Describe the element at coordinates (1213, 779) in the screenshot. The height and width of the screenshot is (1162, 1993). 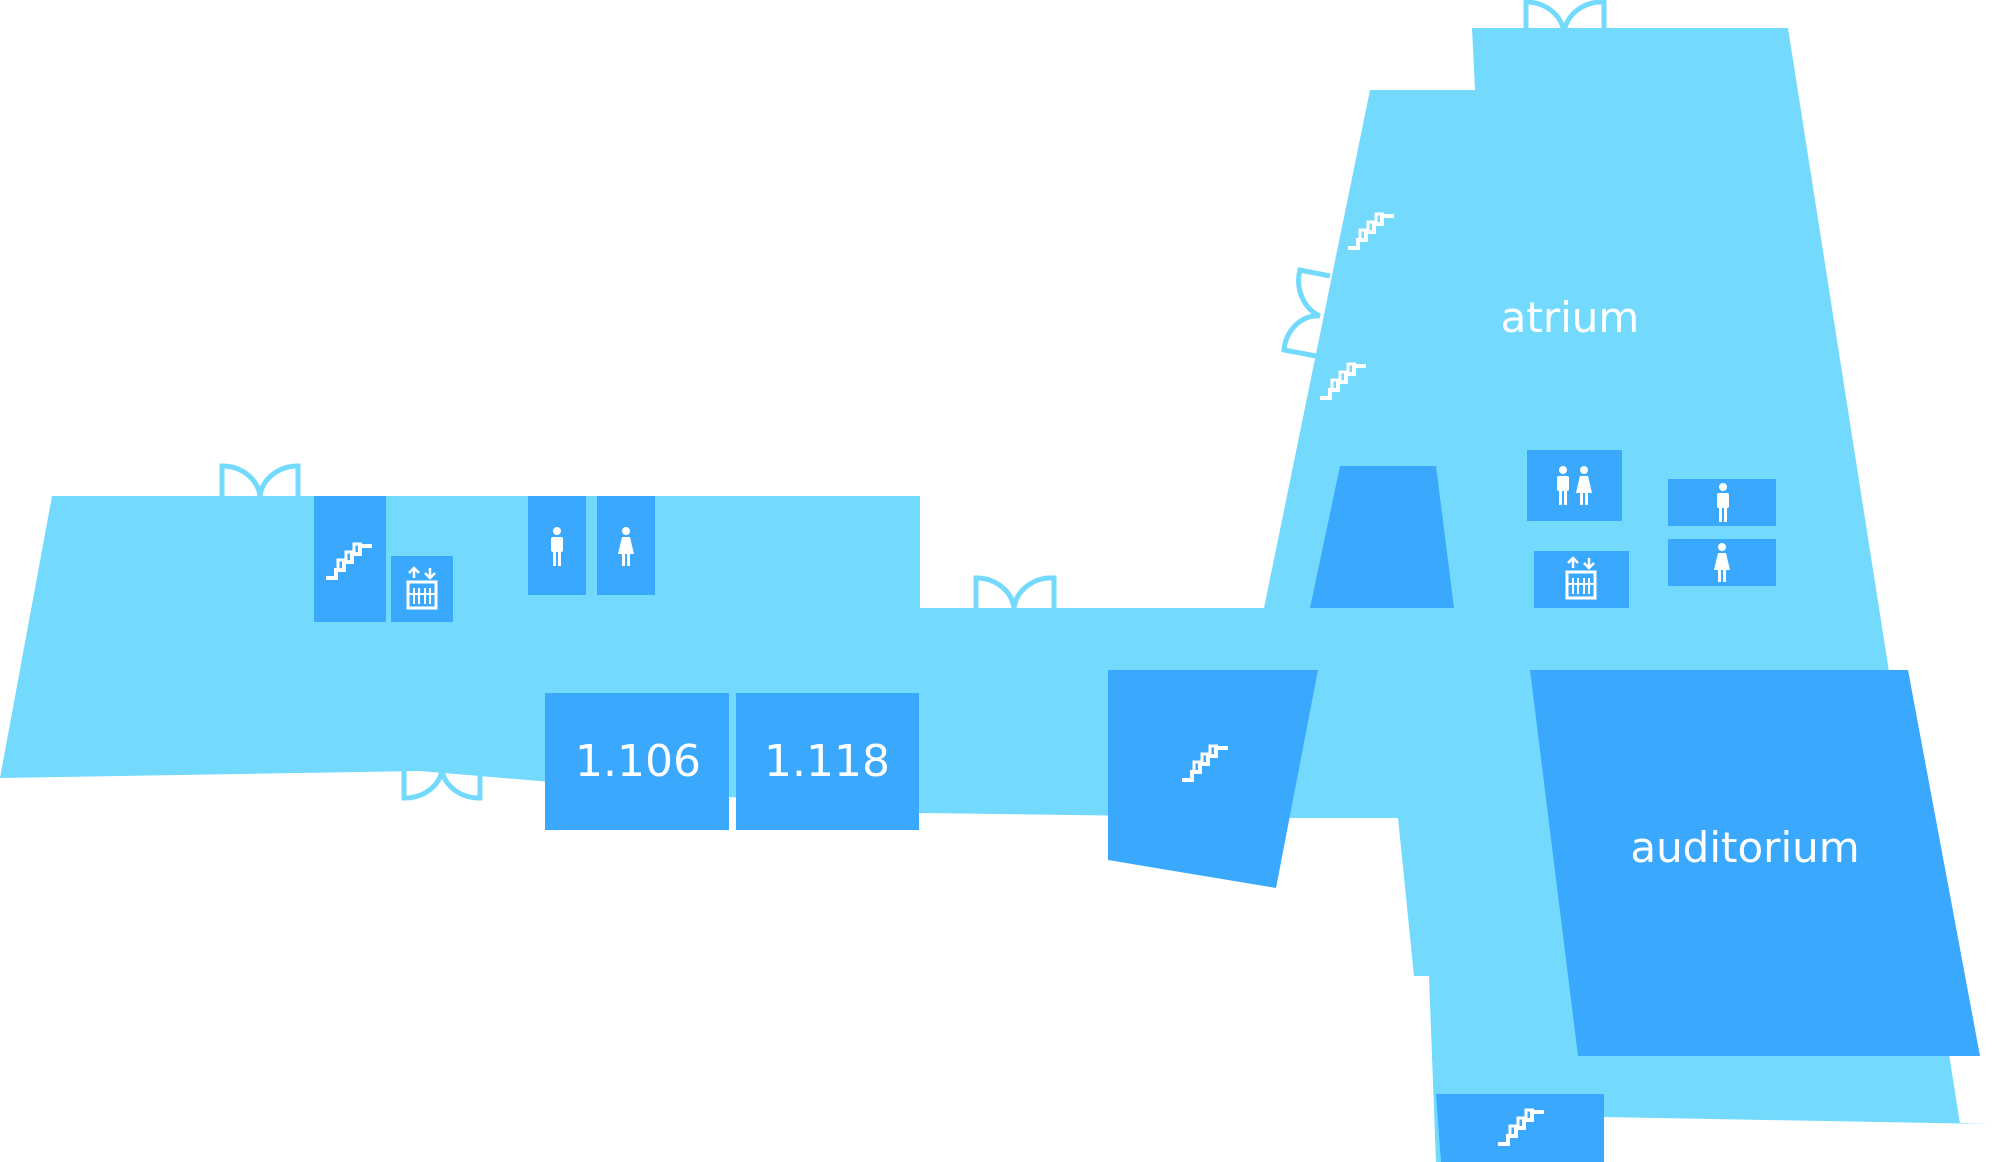
I see `stair-room-central` at that location.